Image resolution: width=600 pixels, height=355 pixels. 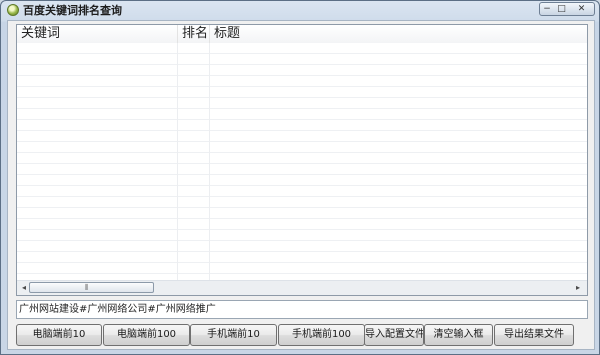 What do you see at coordinates (59, 335) in the screenshot?
I see `pc-top10-button: 电脑端前10` at bounding box center [59, 335].